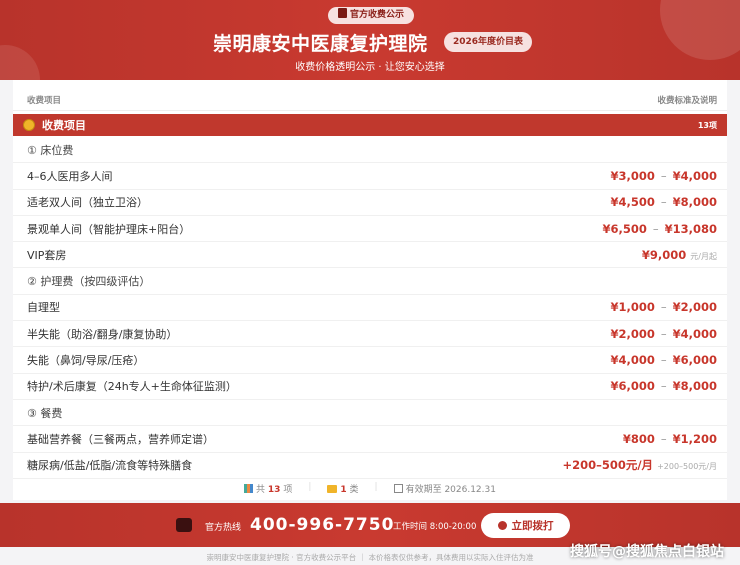  I want to click on price-high: ¥6,000, so click(694, 360).